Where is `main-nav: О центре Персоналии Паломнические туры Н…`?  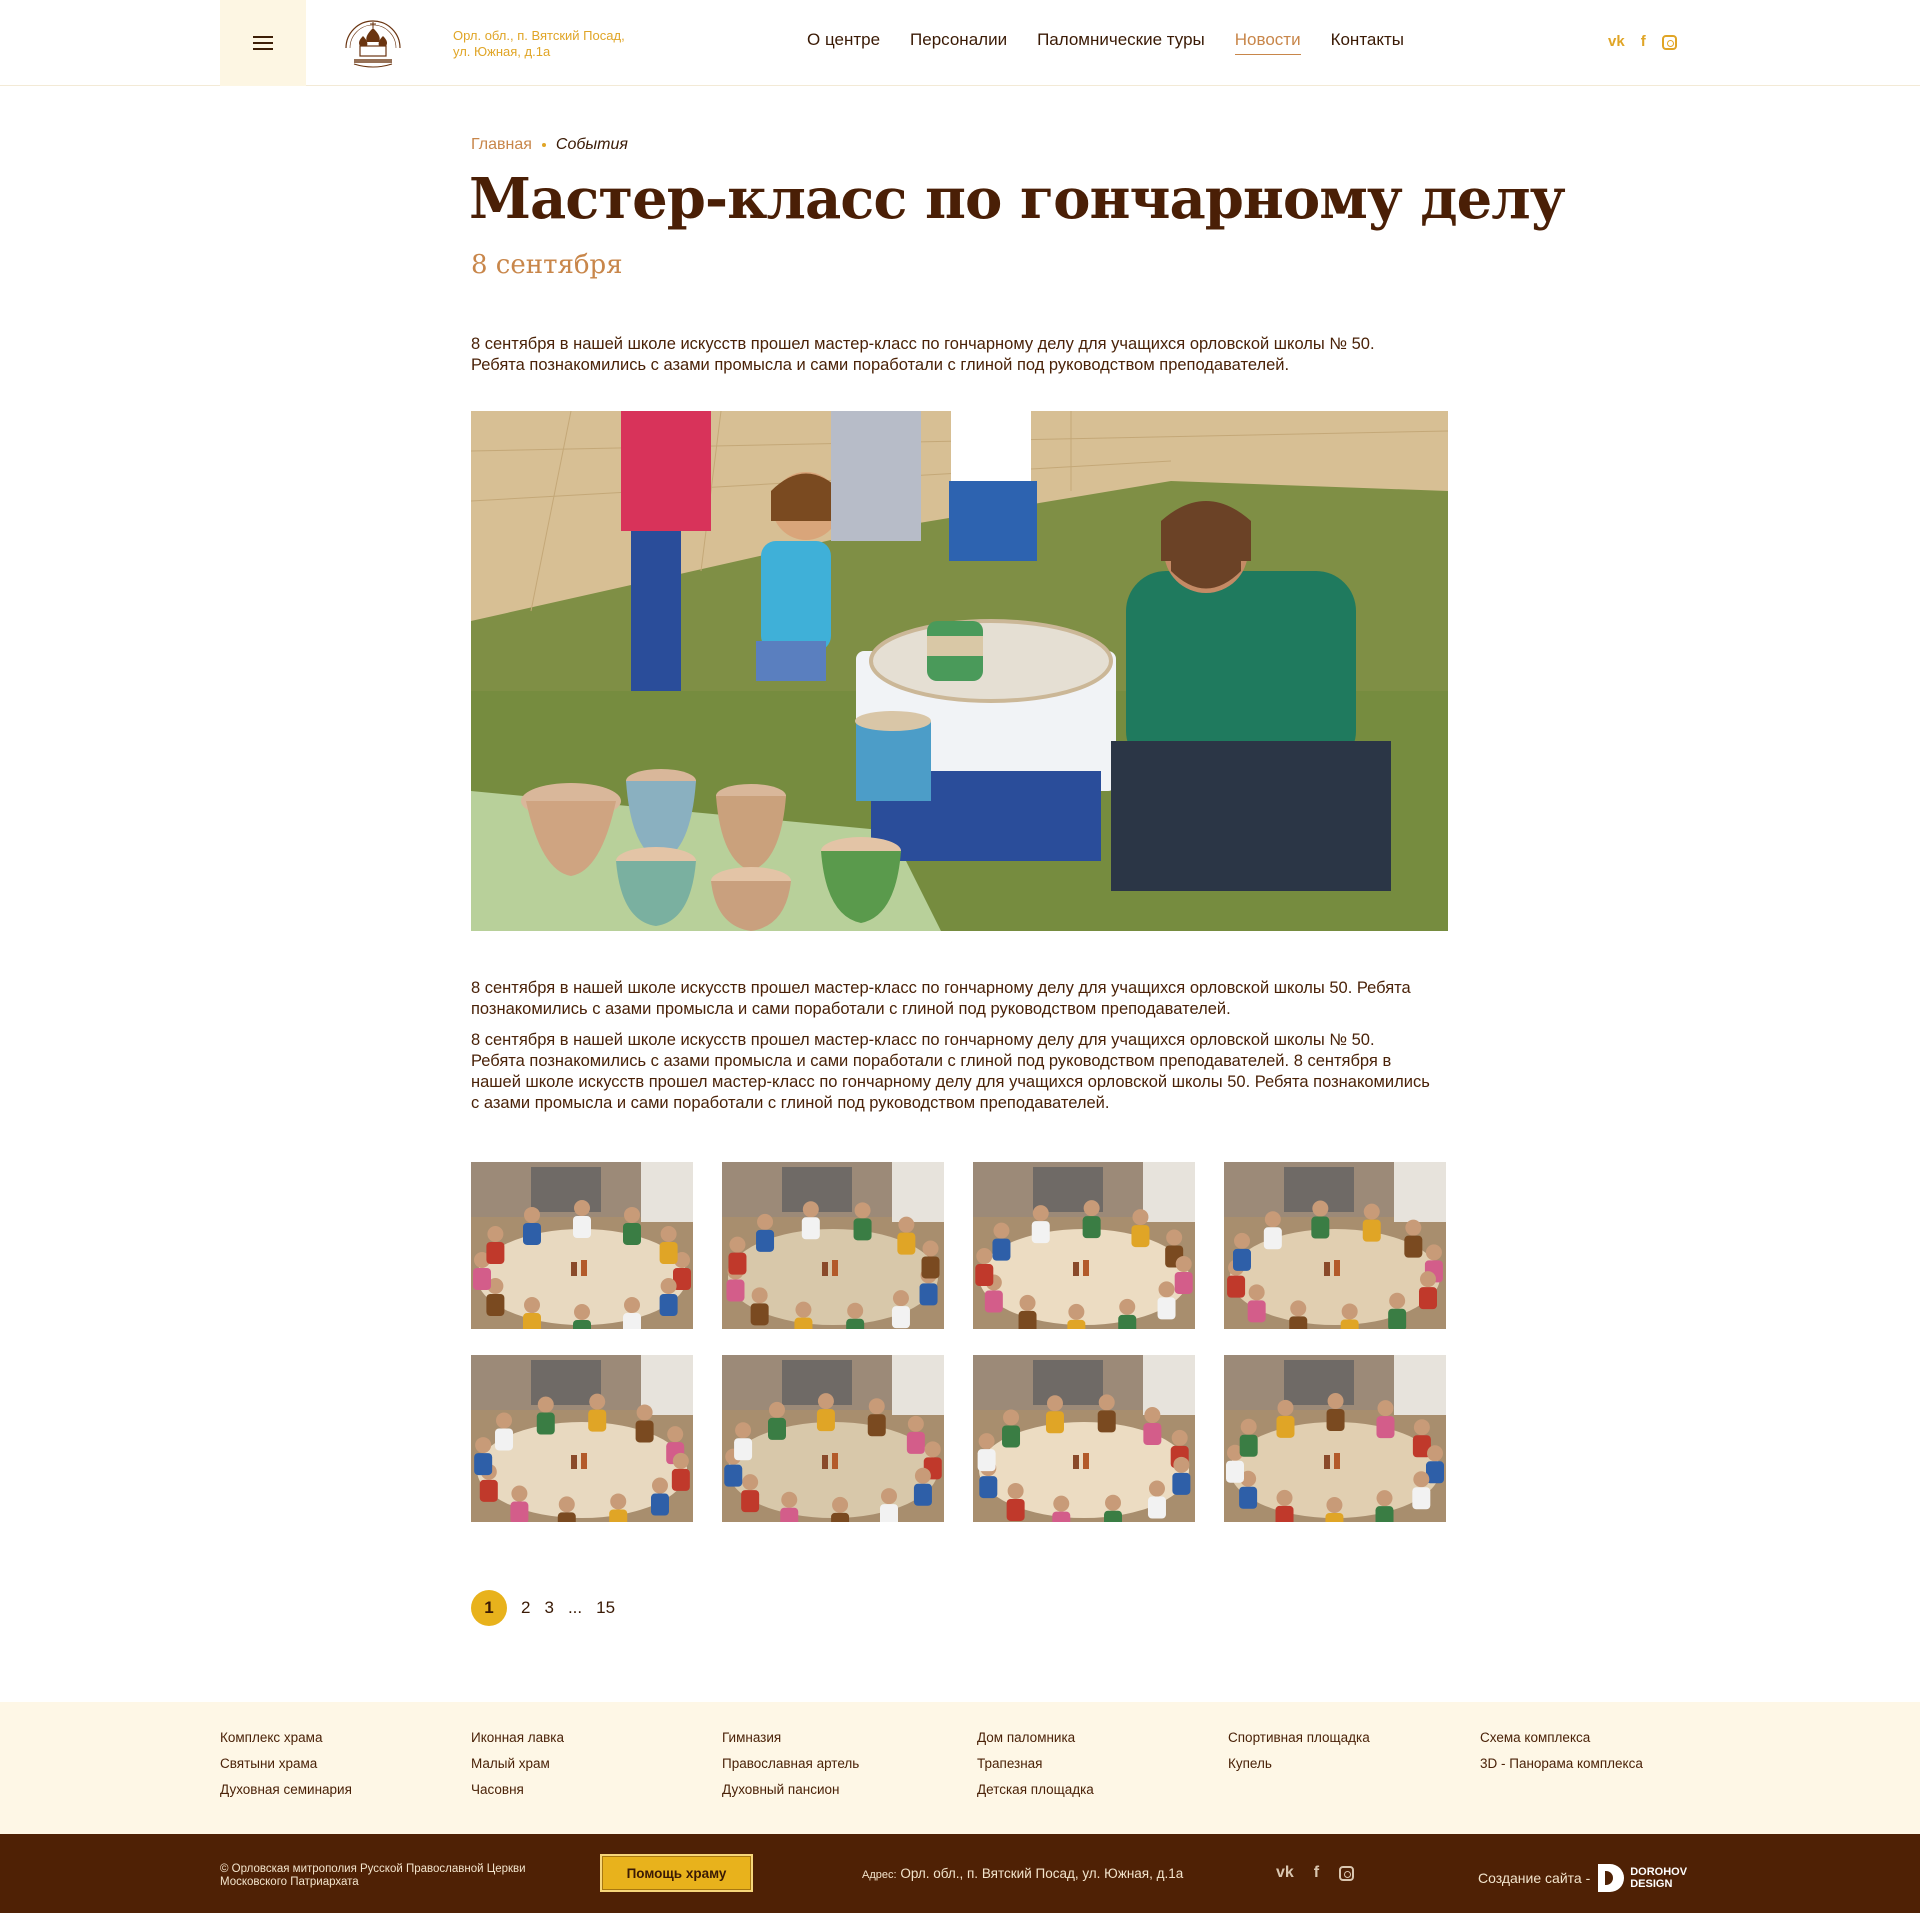
main-nav: О центре Персоналии Паломнические туры Н… is located at coordinates (1105, 42).